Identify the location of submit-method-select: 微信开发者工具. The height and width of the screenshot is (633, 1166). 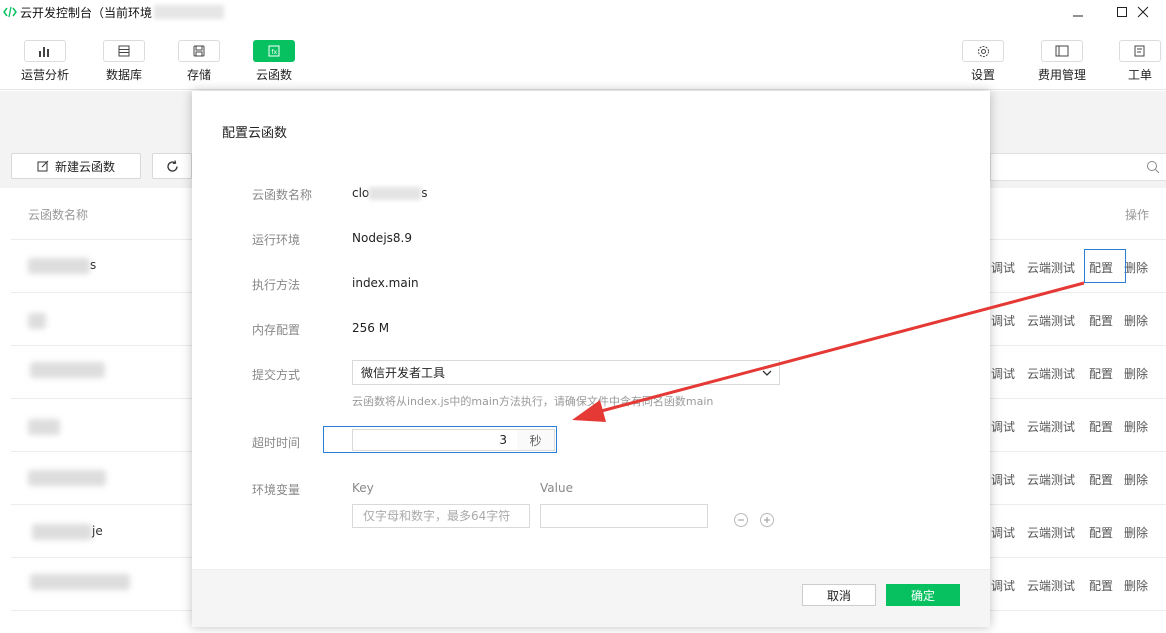
(566, 372).